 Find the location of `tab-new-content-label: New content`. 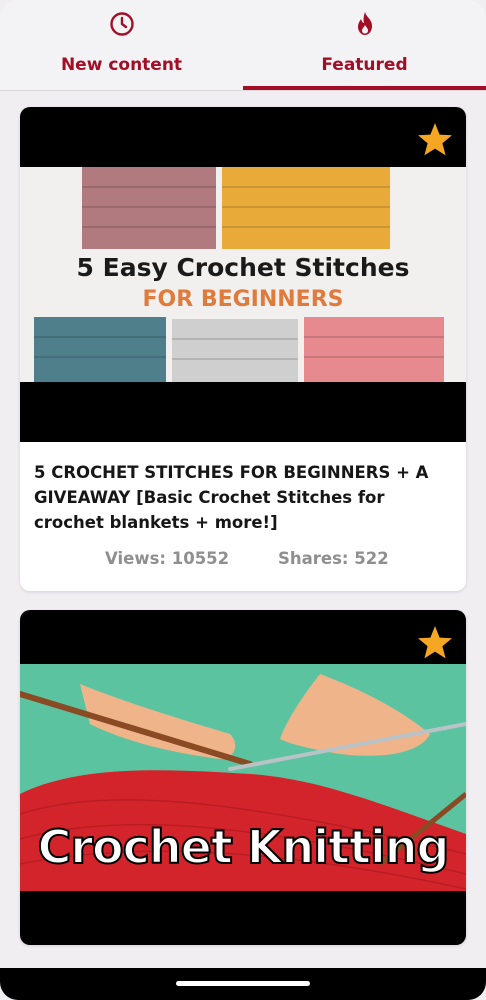

tab-new-content-label: New content is located at coordinates (121, 65).